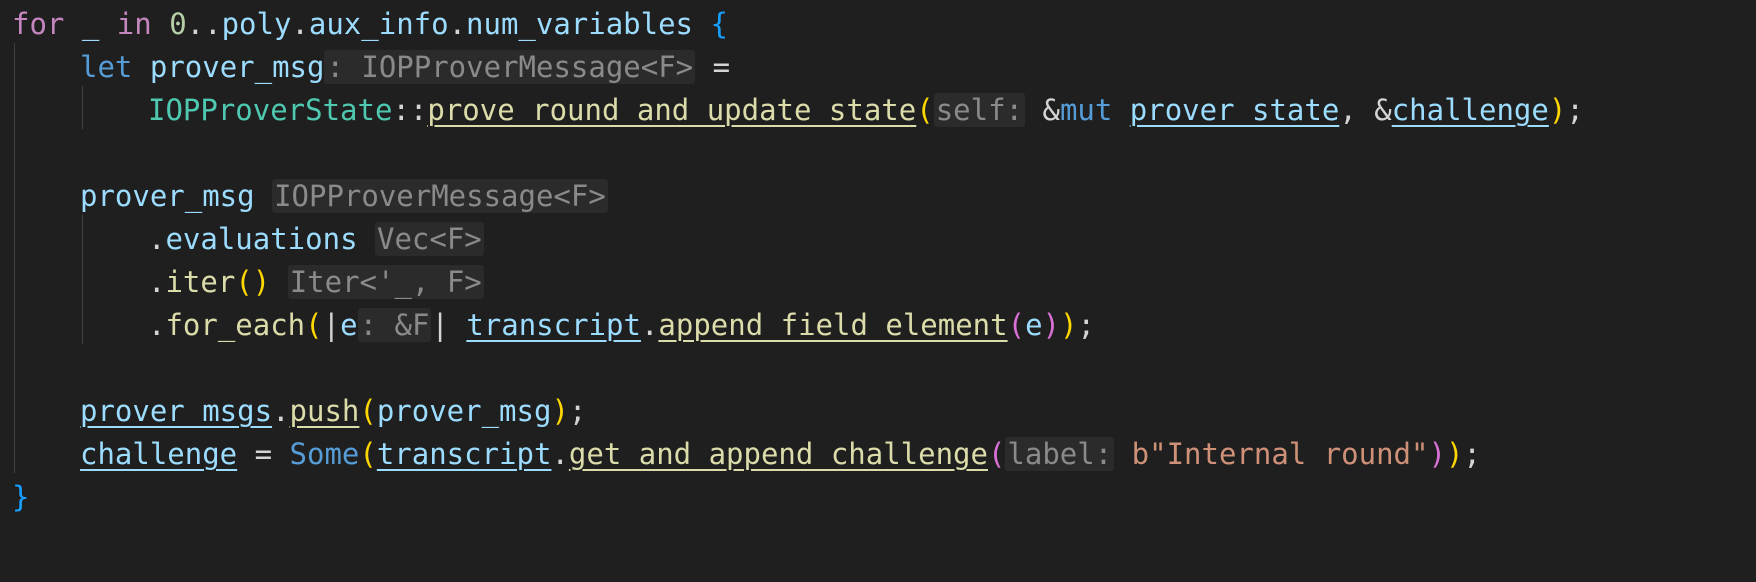 This screenshot has width=1756, height=582. I want to click on code-line: let prover_msg: IOPProverMessage<F> =, so click(405, 67).